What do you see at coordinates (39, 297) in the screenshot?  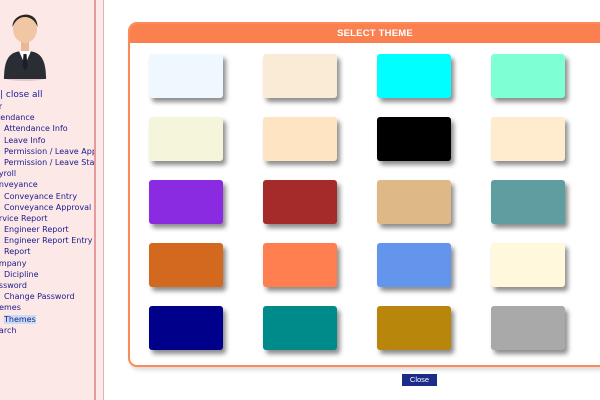 I see `tree-item-label: Change Password` at bounding box center [39, 297].